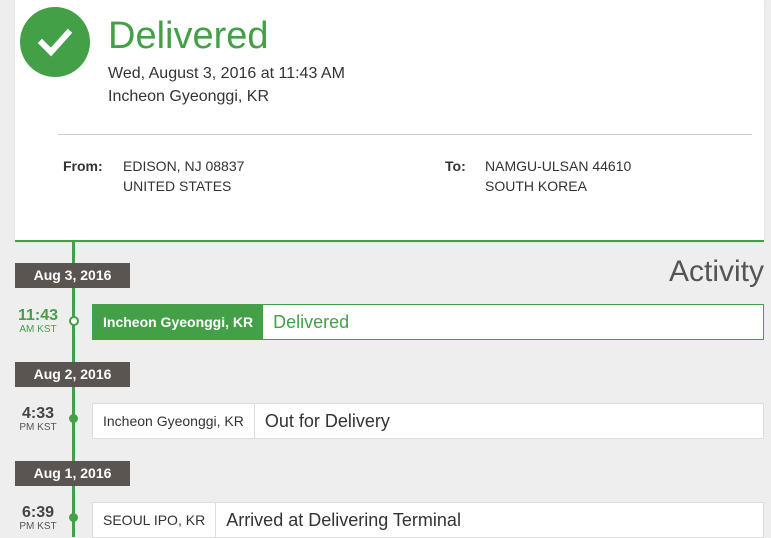  What do you see at coordinates (38, 512) in the screenshot?
I see `event-time-value: 6:39` at bounding box center [38, 512].